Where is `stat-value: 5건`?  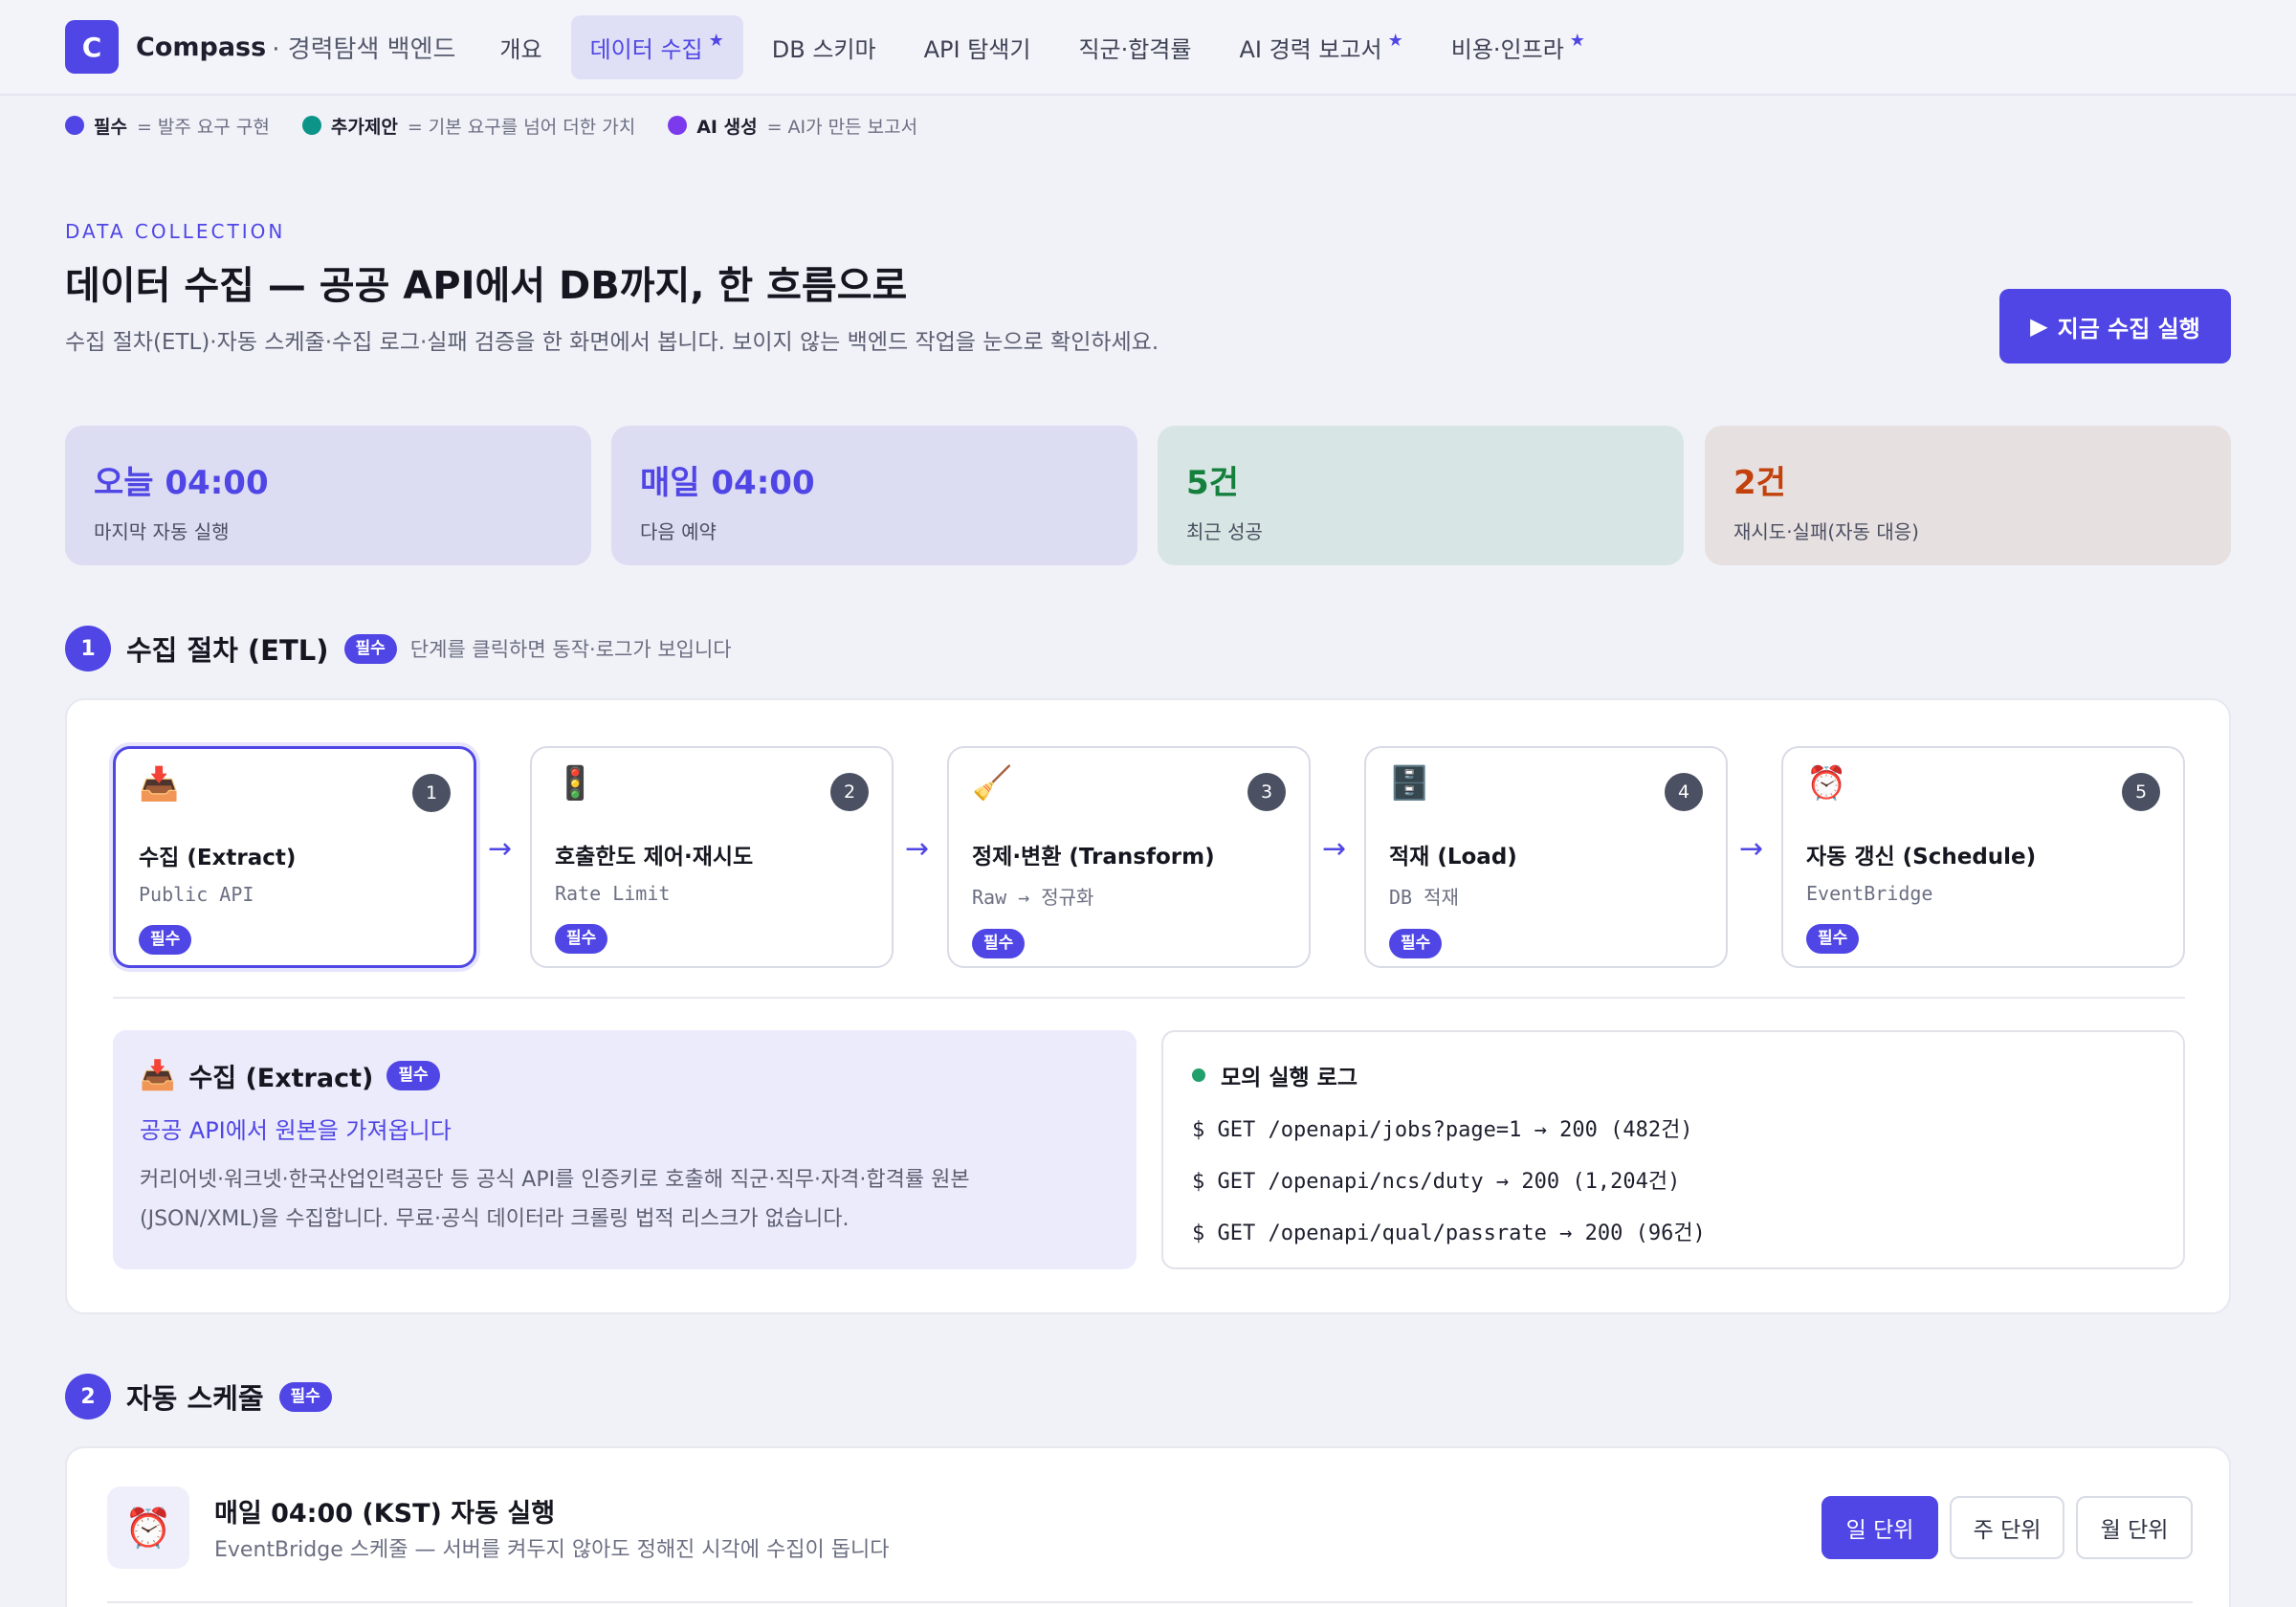 stat-value: 5건 is located at coordinates (1212, 483).